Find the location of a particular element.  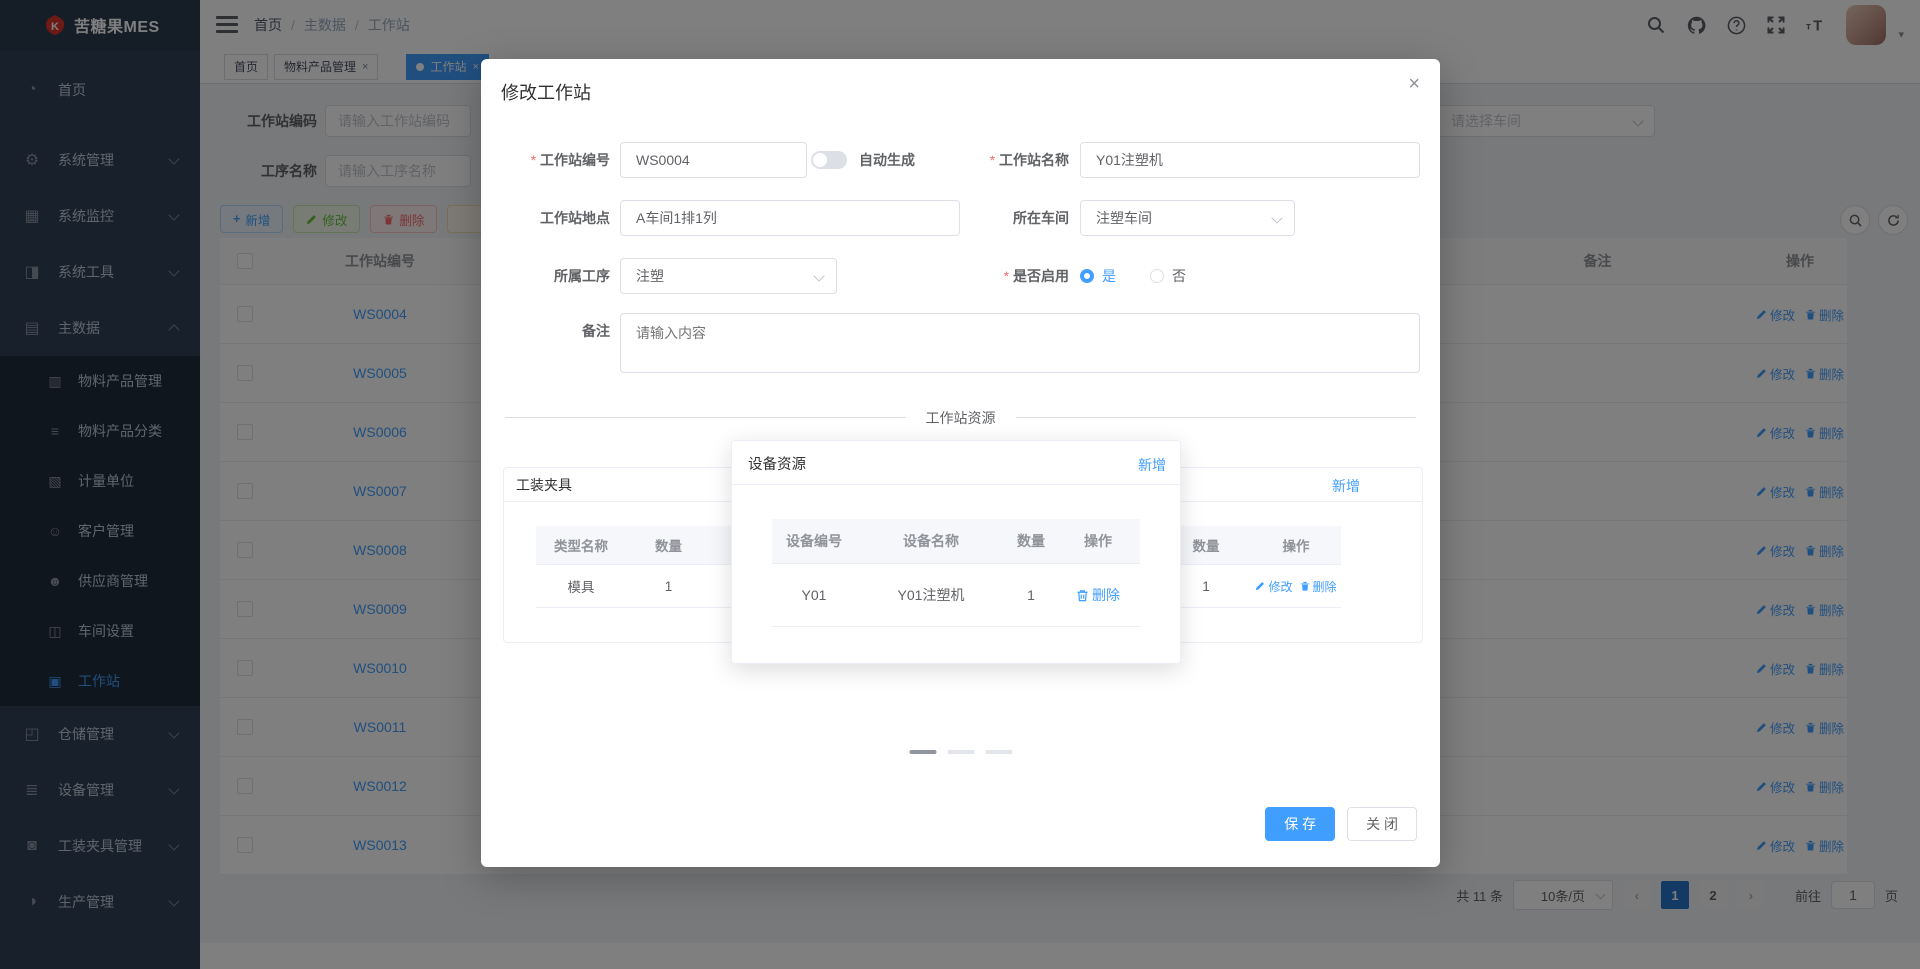

device-row: Y01 Y01注塑机 1 删除 is located at coordinates (956, 595).